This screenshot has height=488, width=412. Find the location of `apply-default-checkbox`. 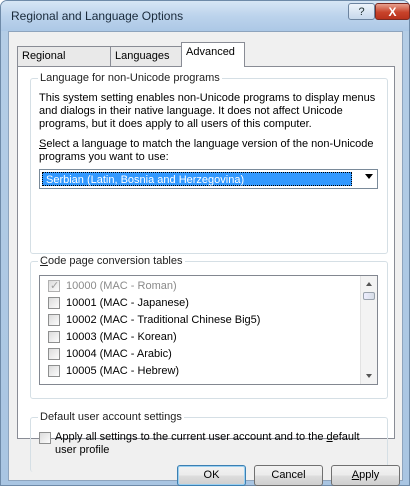

apply-default-checkbox is located at coordinates (45, 438).